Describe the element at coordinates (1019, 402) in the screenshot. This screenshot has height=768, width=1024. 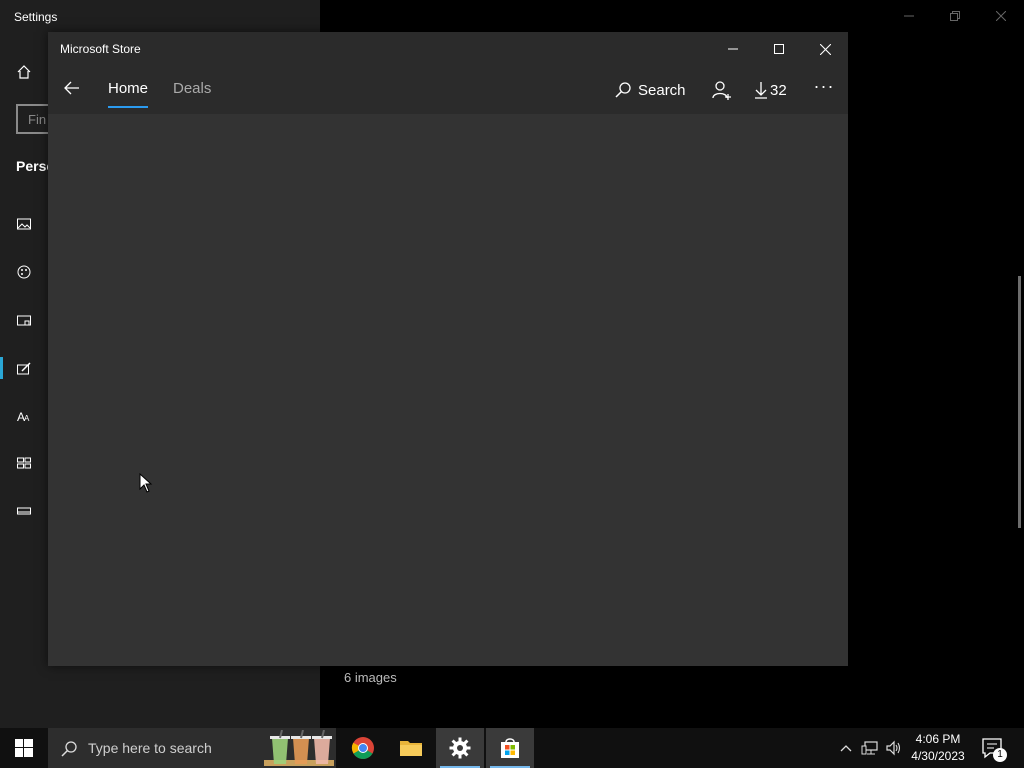
I see `settings-scrollbar` at that location.